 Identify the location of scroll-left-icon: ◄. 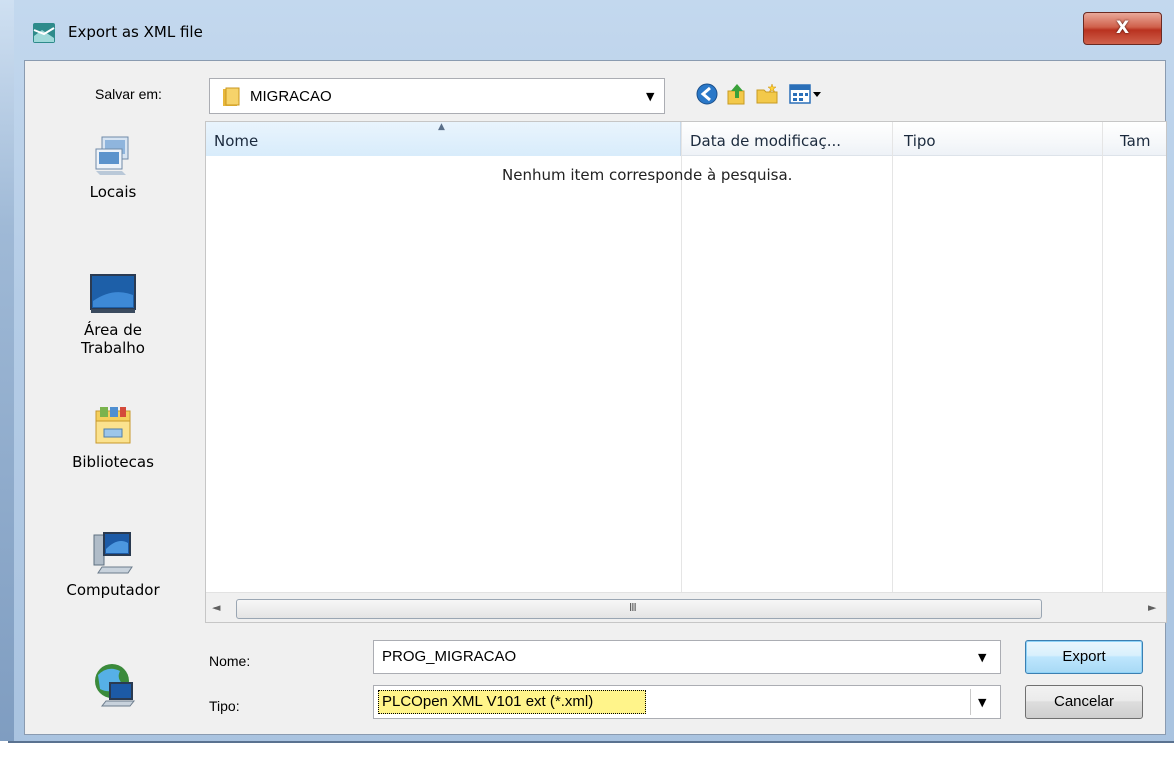
(216, 607).